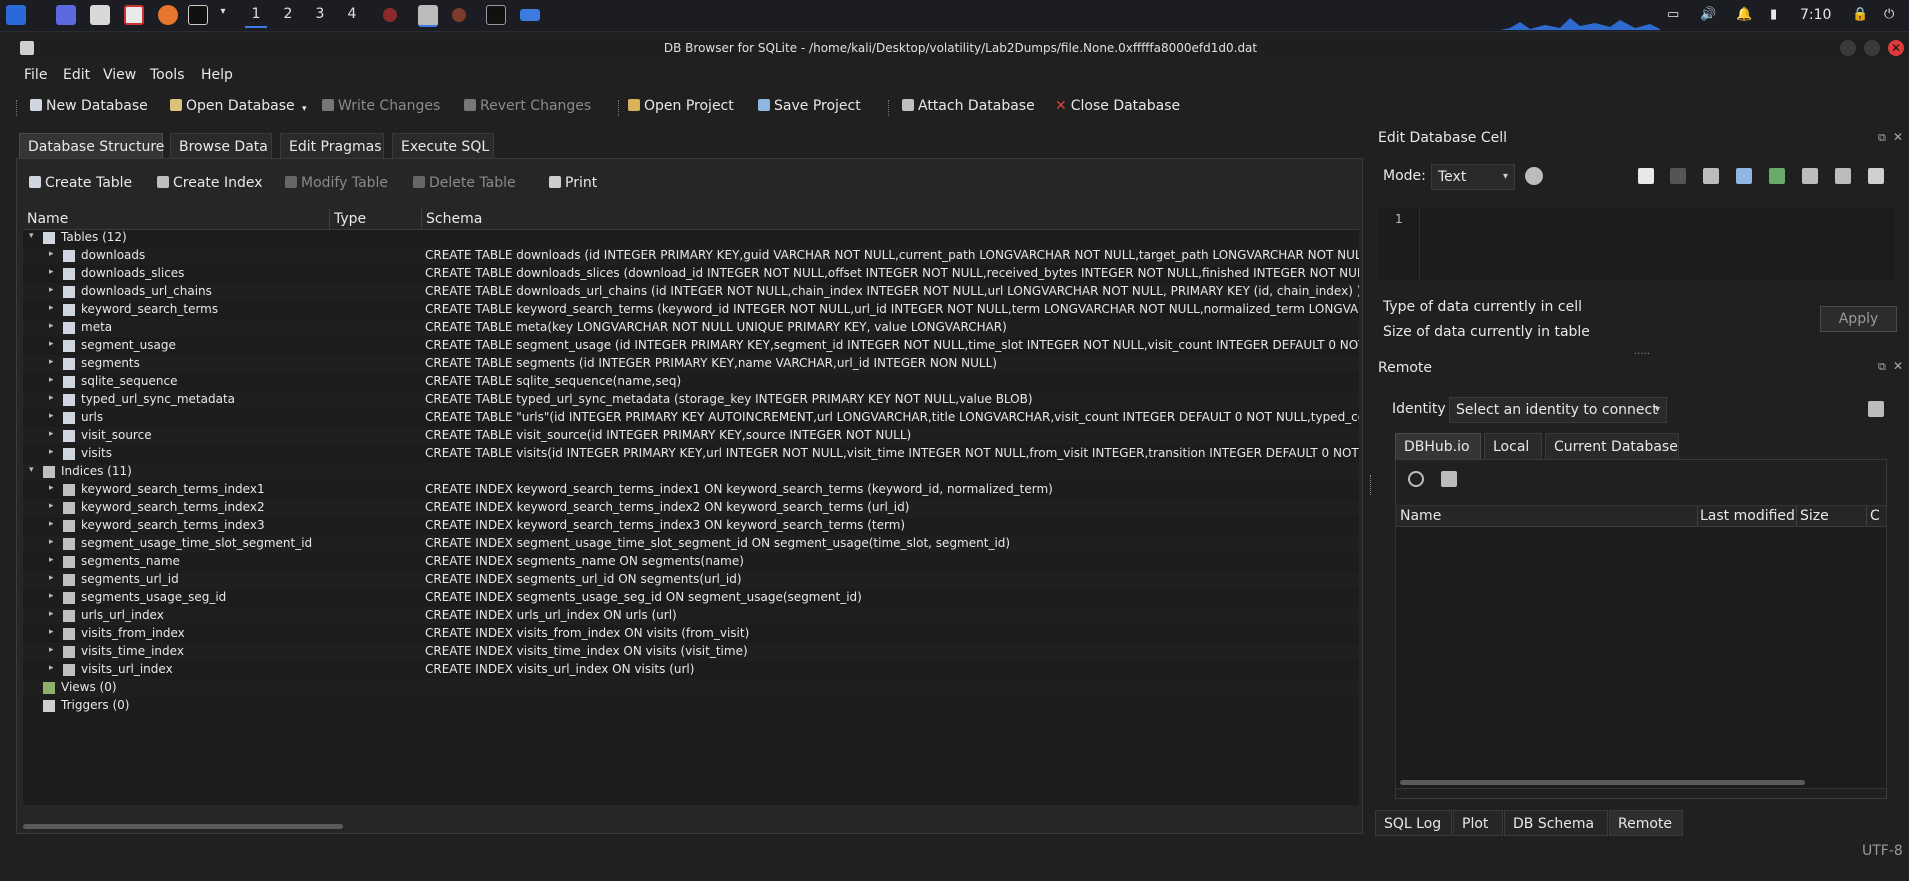 Image resolution: width=1909 pixels, height=881 pixels. I want to click on print-cell-icon, so click(1876, 176).